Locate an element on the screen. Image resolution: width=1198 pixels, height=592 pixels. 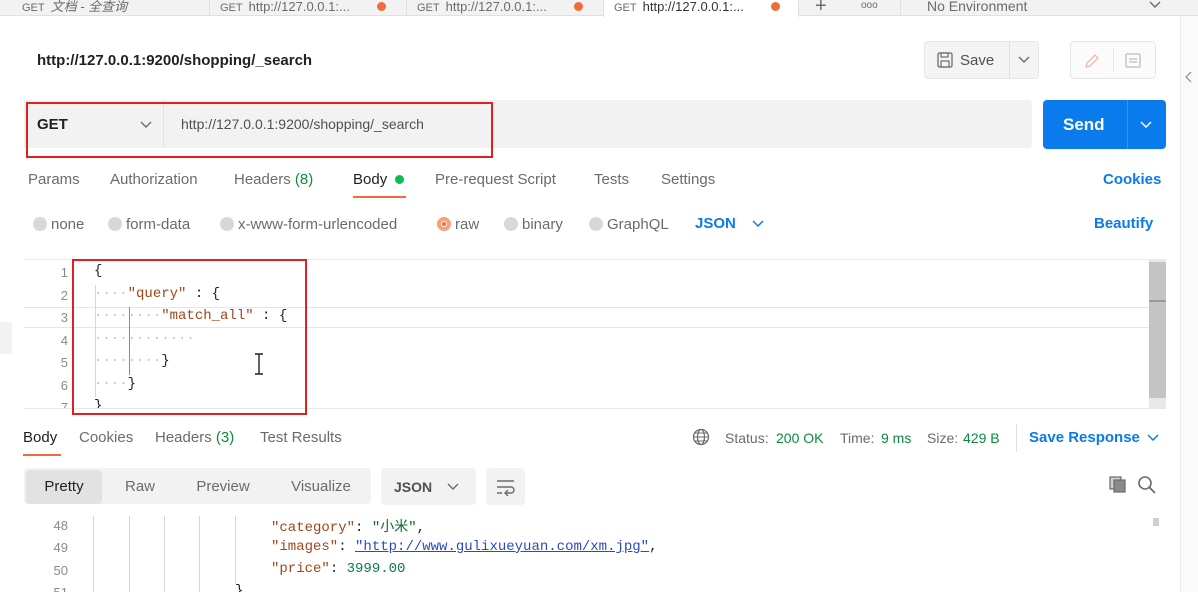
size-label: Size: is located at coordinates (943, 438).